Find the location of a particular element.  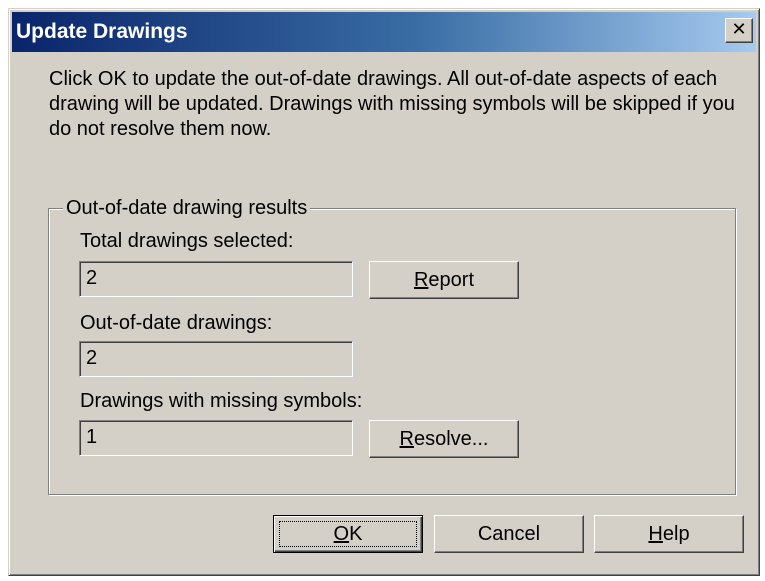

out-of-date-drawings-label: Out-of-date drawings: is located at coordinates (176, 323).